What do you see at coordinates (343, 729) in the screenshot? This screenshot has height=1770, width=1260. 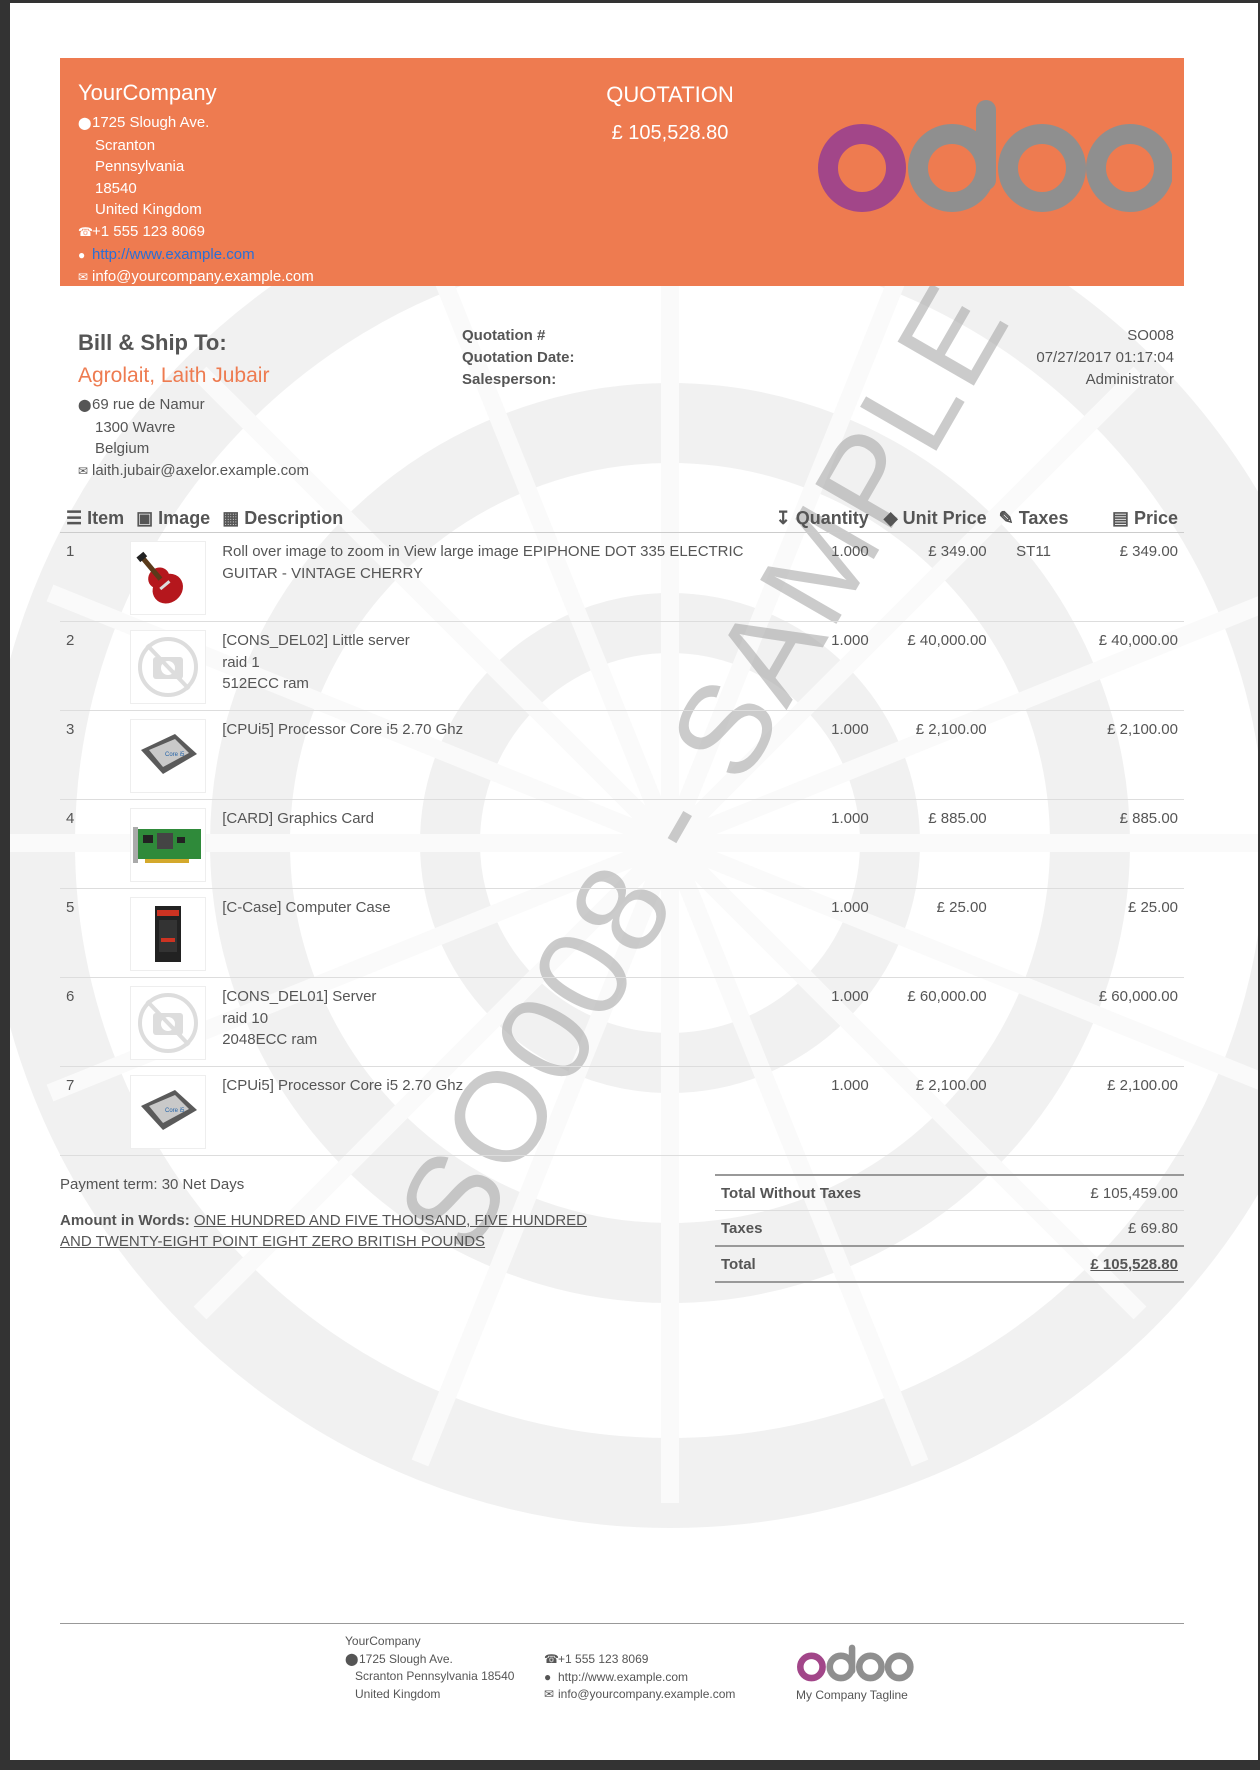 I see `line-description: [CPUi5] Processor Core i5 2.70 Ghz` at bounding box center [343, 729].